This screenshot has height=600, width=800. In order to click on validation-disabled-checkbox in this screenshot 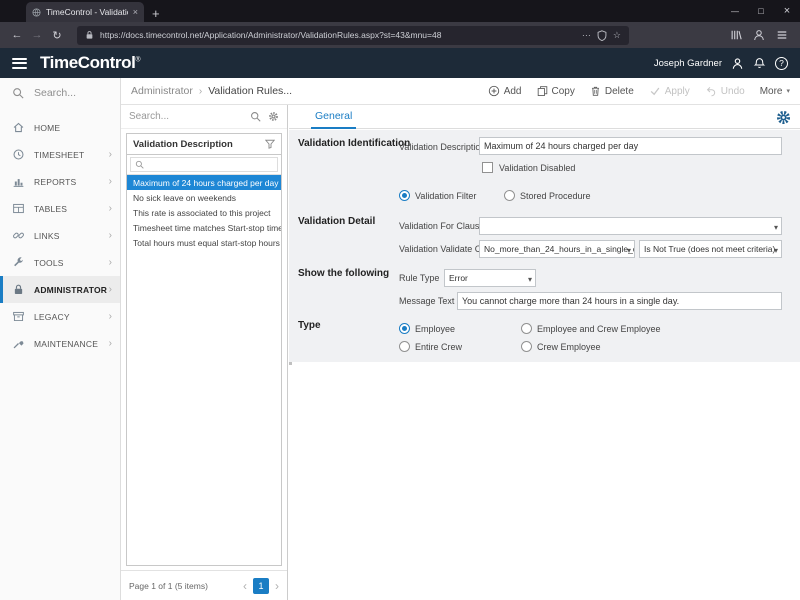, I will do `click(487, 167)`.